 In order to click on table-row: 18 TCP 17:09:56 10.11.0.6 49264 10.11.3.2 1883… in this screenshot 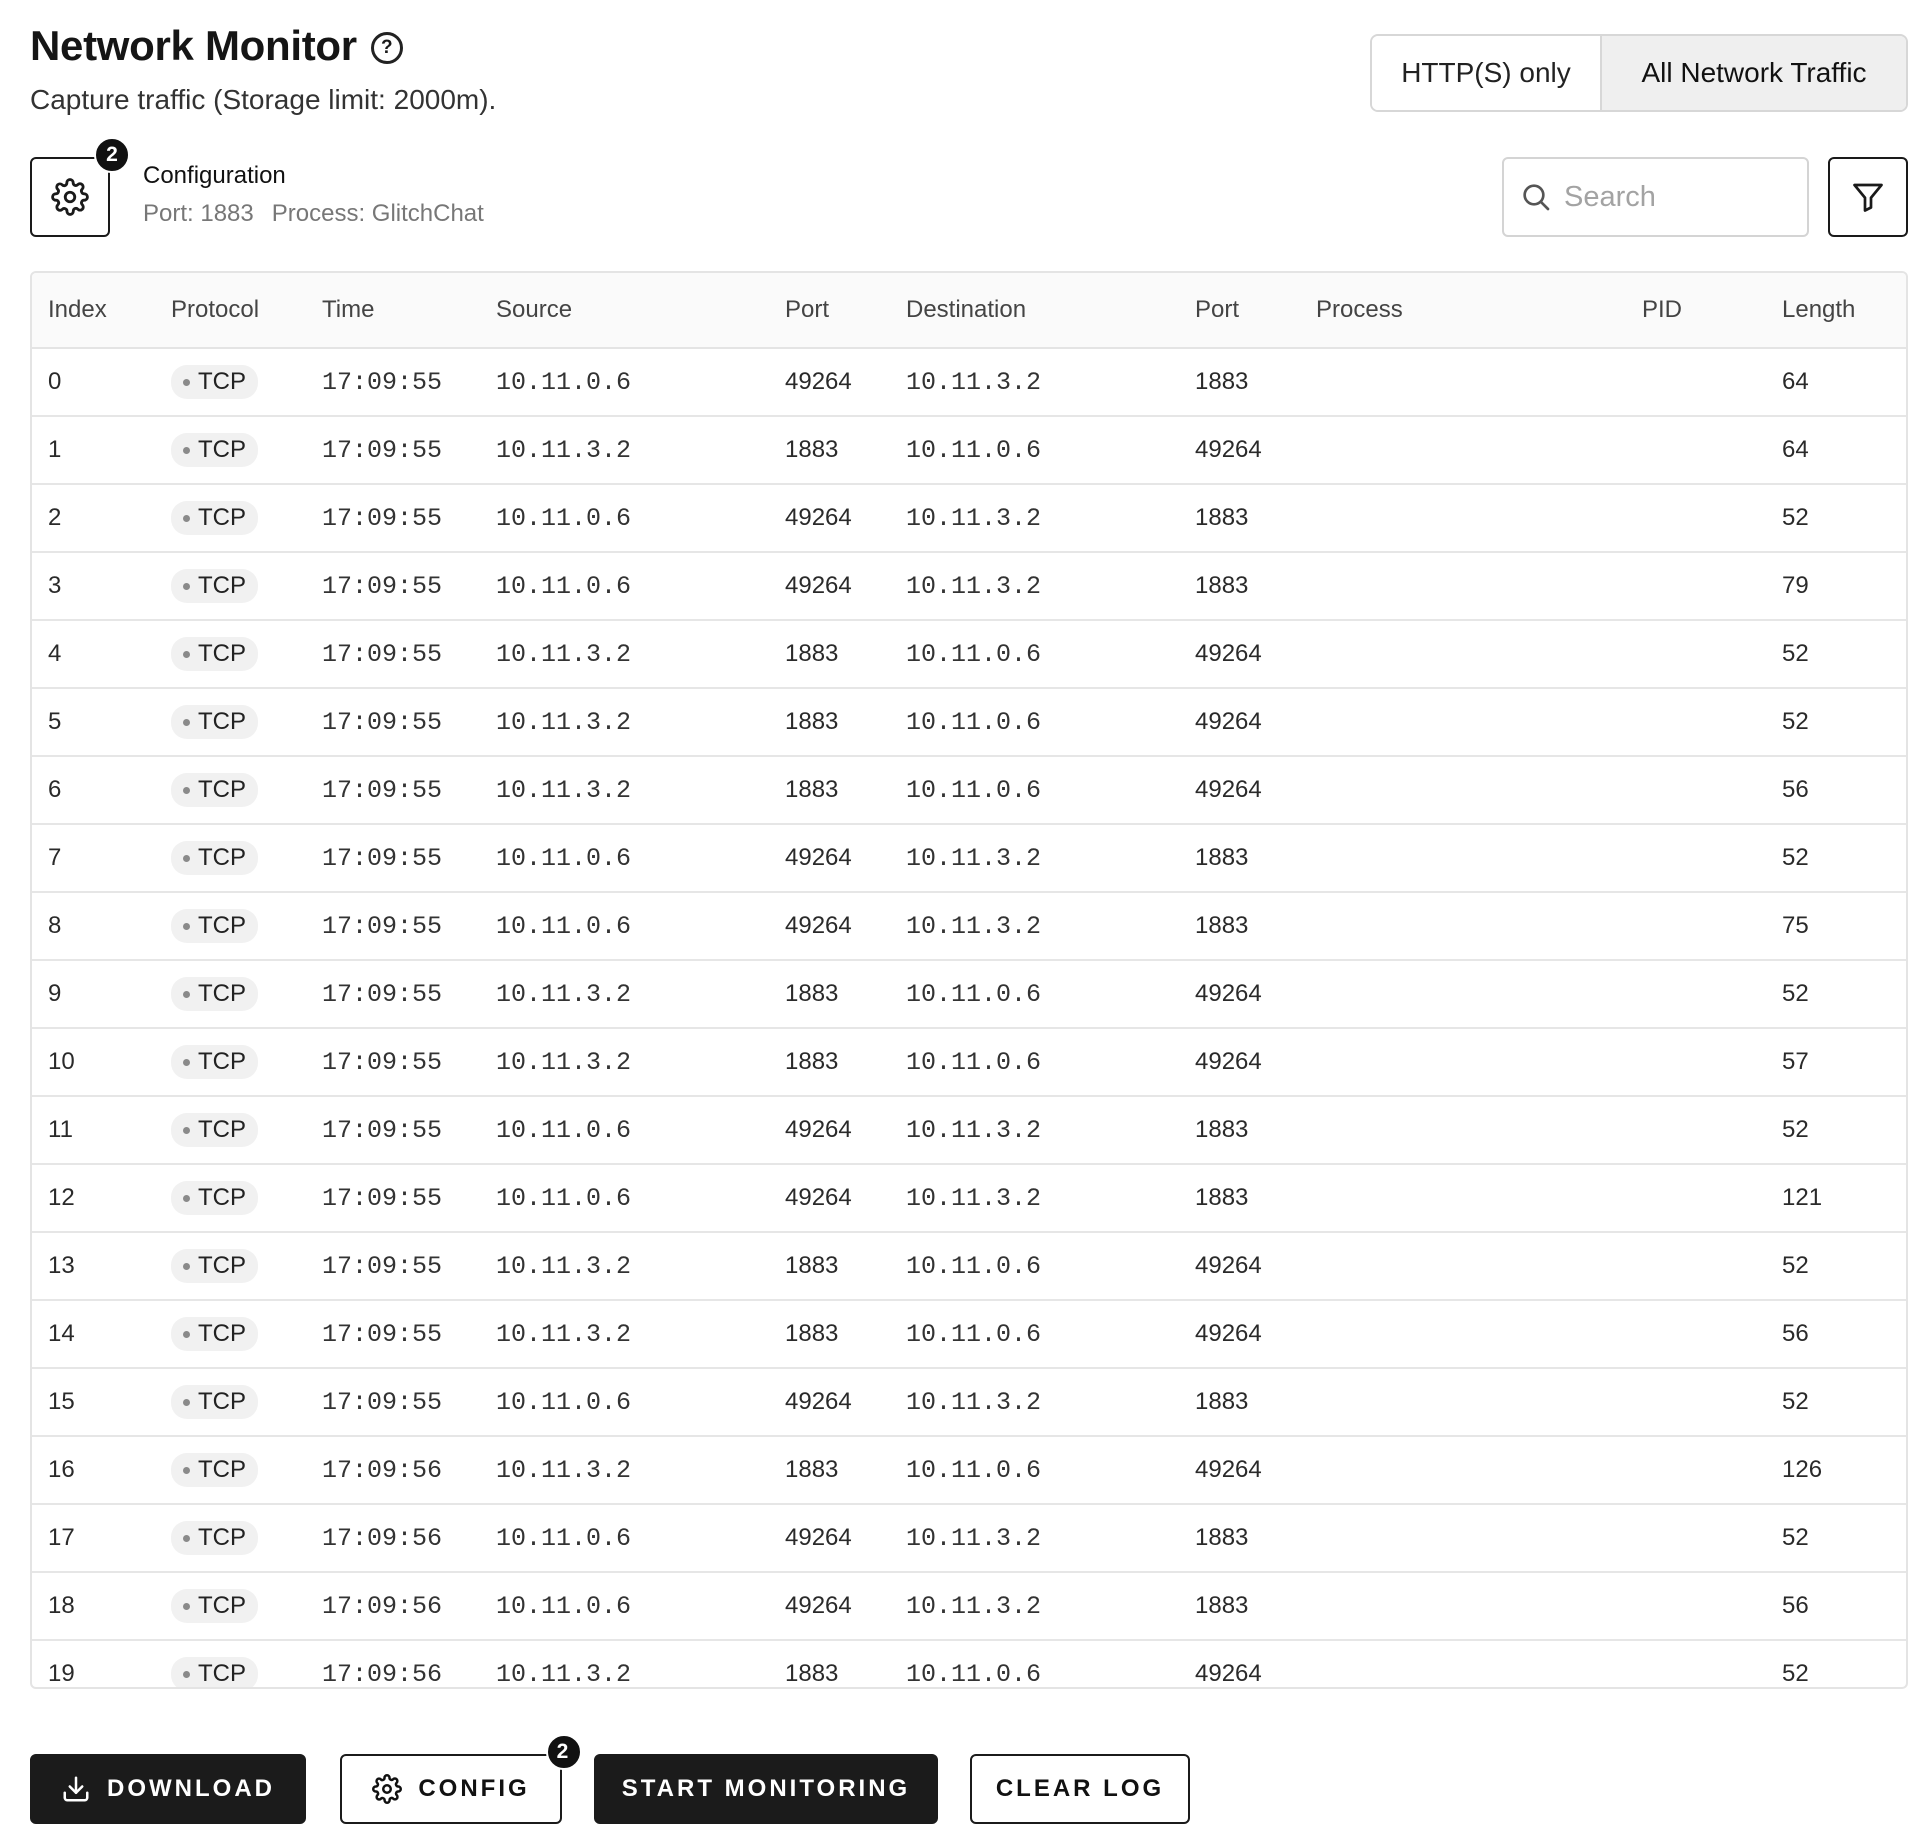, I will do `click(969, 1606)`.